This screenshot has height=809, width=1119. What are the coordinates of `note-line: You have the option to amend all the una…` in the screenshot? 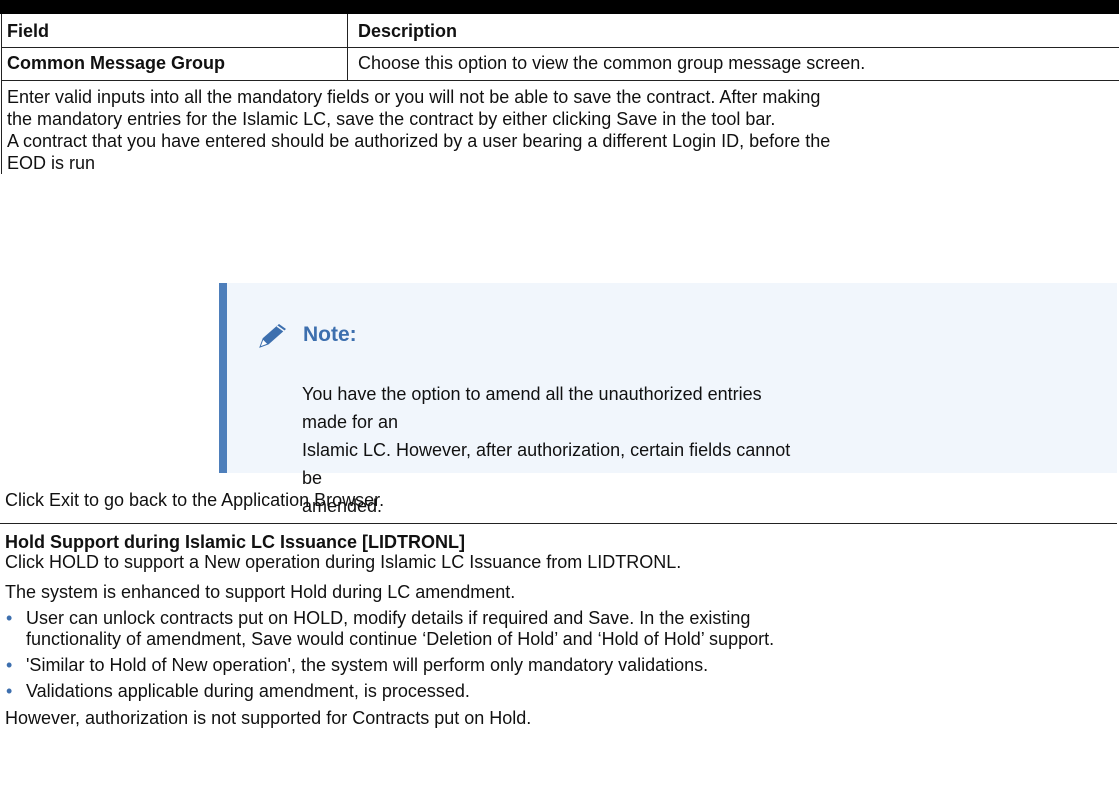 It's located at (532, 408).